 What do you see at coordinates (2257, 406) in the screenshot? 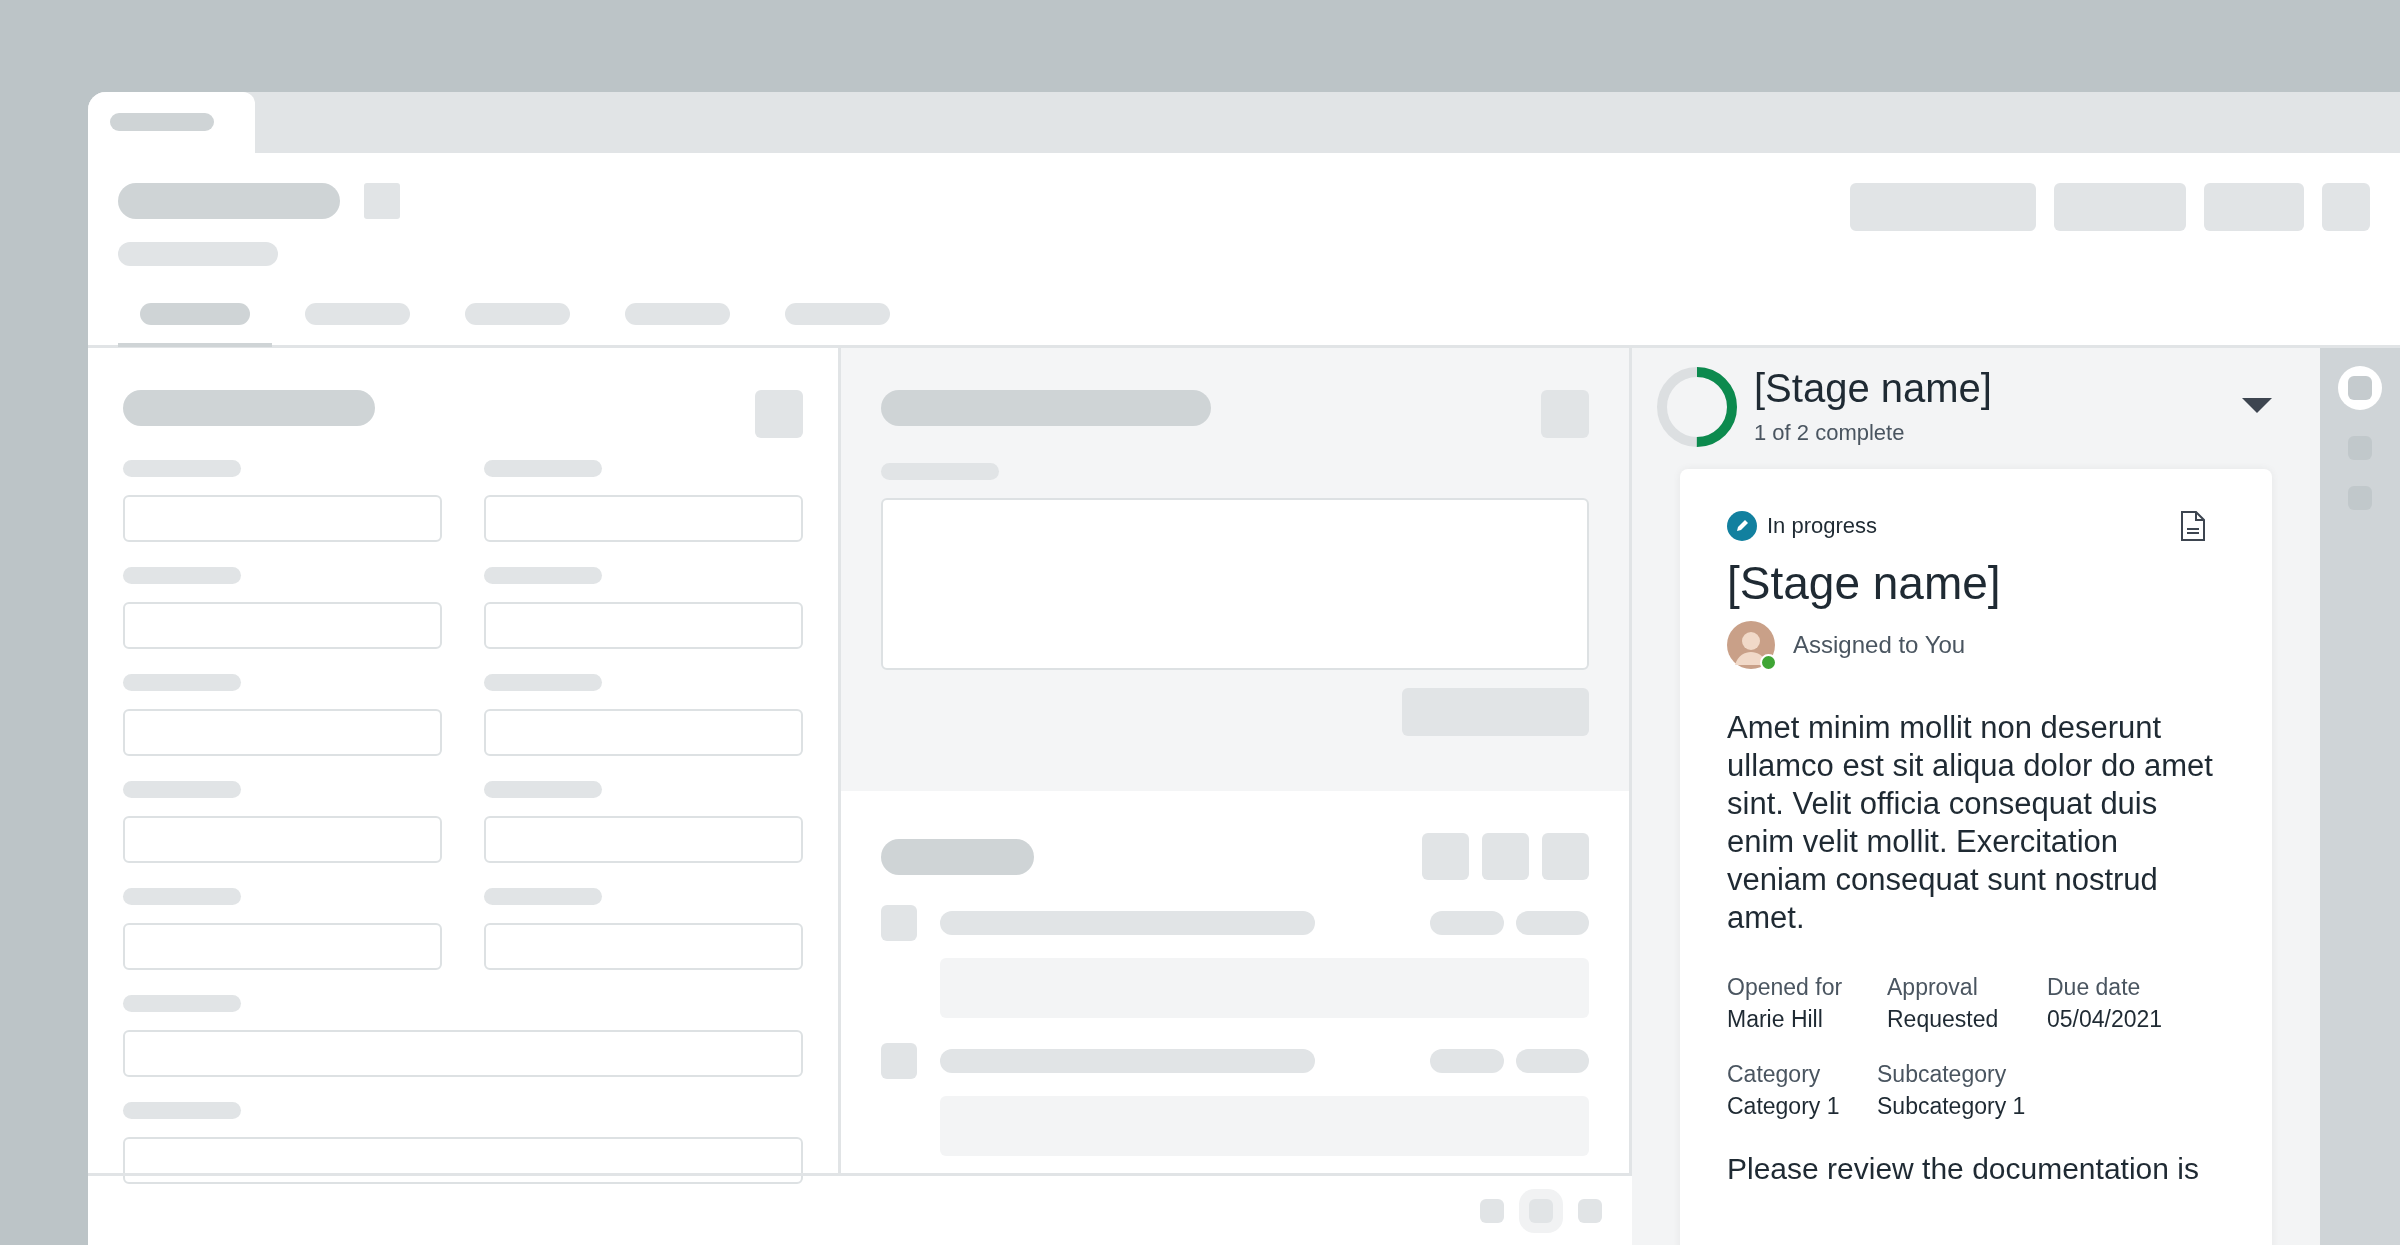
I see `caret-icon` at bounding box center [2257, 406].